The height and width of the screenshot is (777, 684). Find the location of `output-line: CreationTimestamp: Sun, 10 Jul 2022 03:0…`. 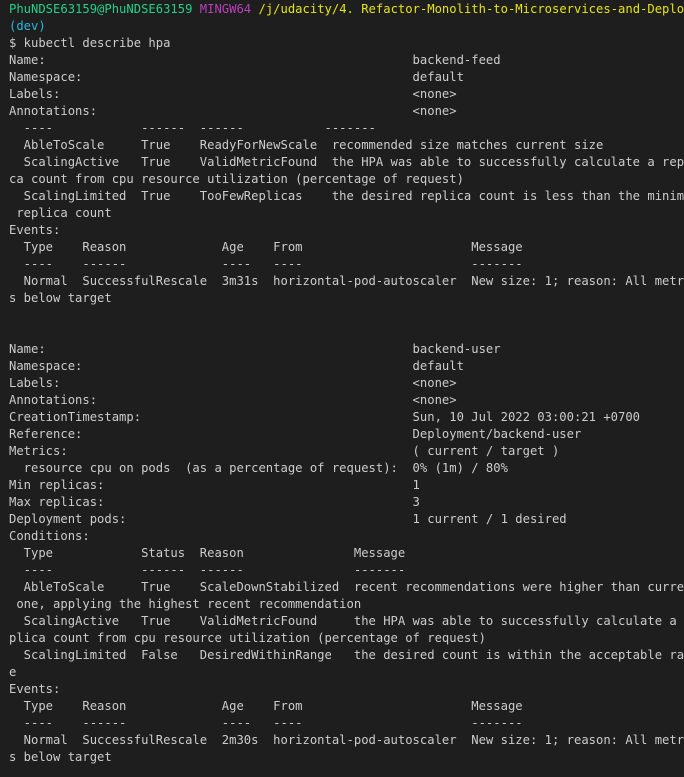

output-line: CreationTimestamp: Sun, 10 Jul 2022 03:0… is located at coordinates (325, 417).